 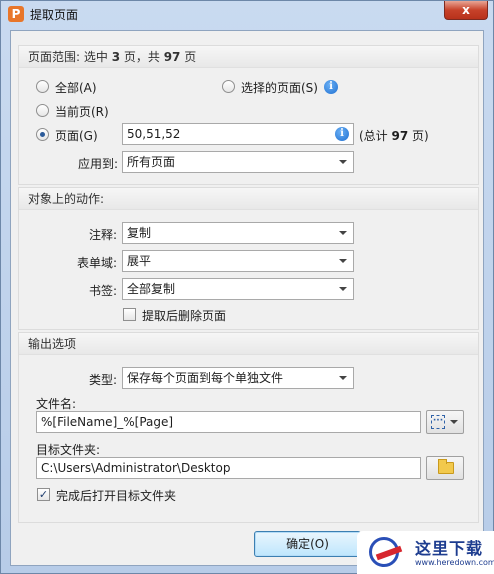 I want to click on open-folder-after-checkbox: ✓, so click(x=43, y=494).